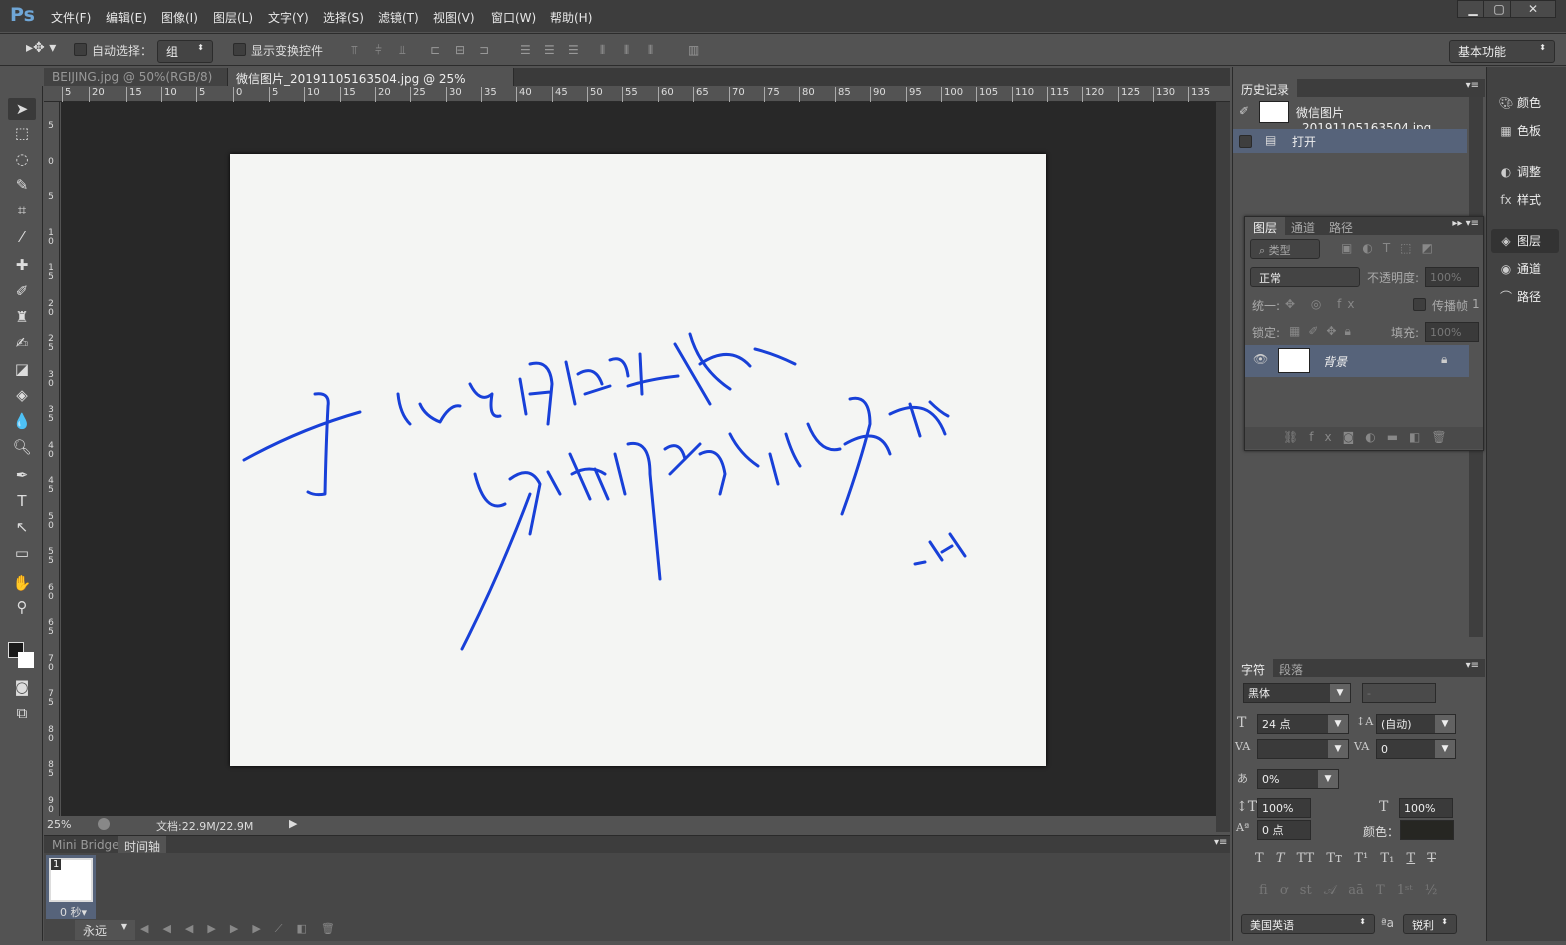 The image size is (1566, 945). Describe the element at coordinates (607, 50) in the screenshot. I see `distribute-left-icon: ⫴` at that location.